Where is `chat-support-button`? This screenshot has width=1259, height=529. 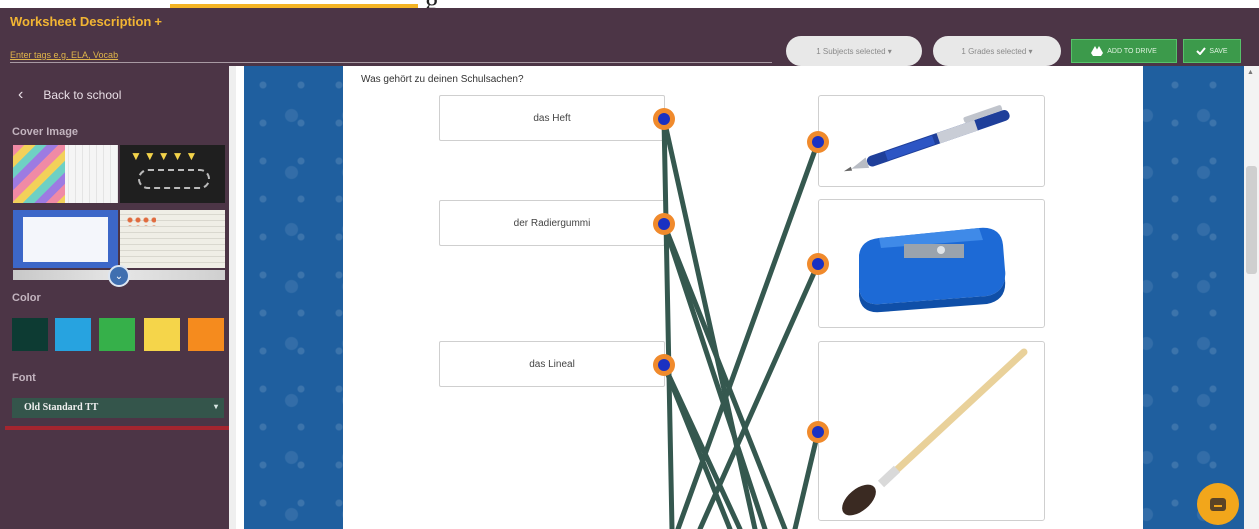
chat-support-button is located at coordinates (1218, 504).